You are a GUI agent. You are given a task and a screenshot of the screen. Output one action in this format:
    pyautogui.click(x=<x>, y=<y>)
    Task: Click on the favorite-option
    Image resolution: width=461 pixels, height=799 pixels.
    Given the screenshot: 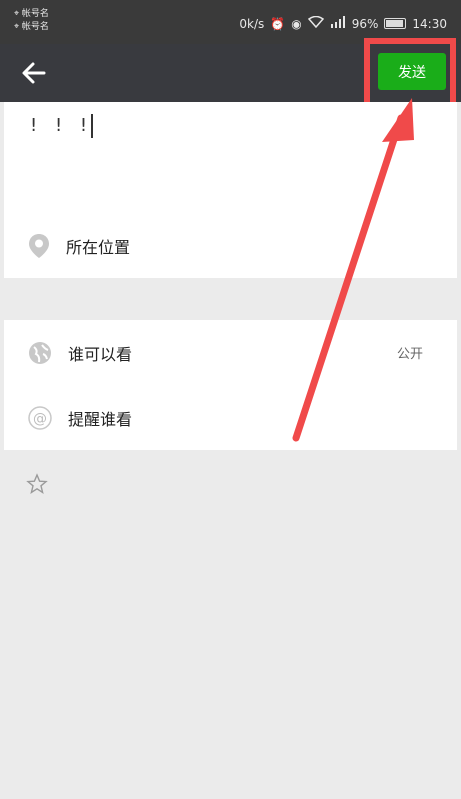 What is the action you would take?
    pyautogui.click(x=37, y=484)
    